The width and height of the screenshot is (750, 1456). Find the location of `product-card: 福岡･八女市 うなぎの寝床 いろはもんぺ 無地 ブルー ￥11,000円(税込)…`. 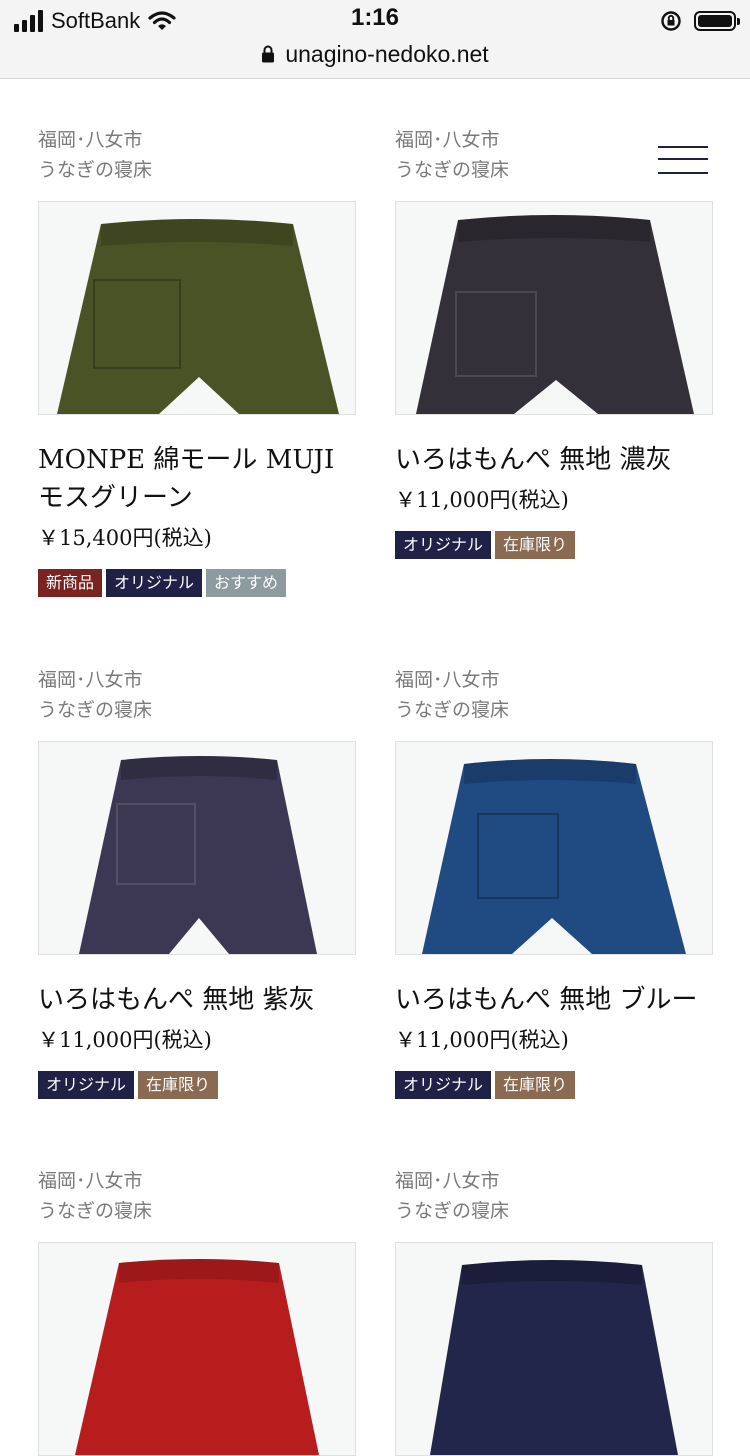

product-card: 福岡･八女市 うなぎの寝床 いろはもんぺ 無地 ブルー ￥11,000円(税込)… is located at coordinates (554, 882).